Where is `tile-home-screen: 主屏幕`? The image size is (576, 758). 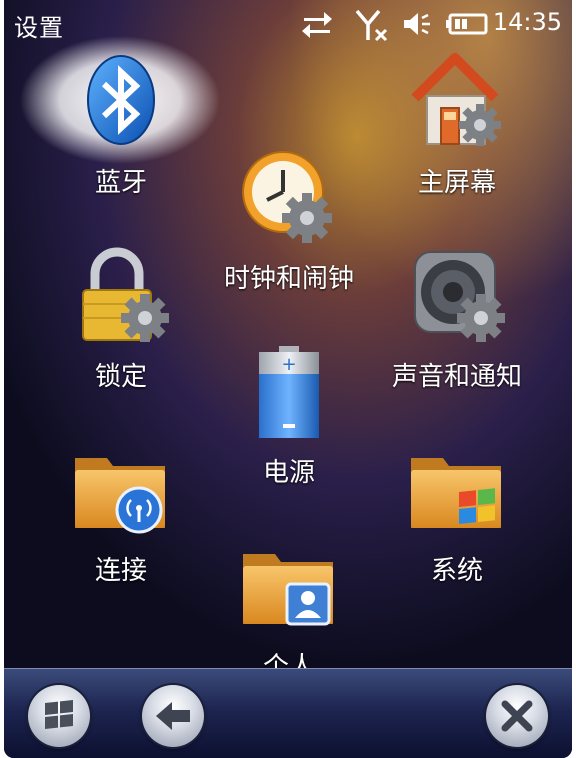
tile-home-screen: 主屏幕 is located at coordinates (457, 127).